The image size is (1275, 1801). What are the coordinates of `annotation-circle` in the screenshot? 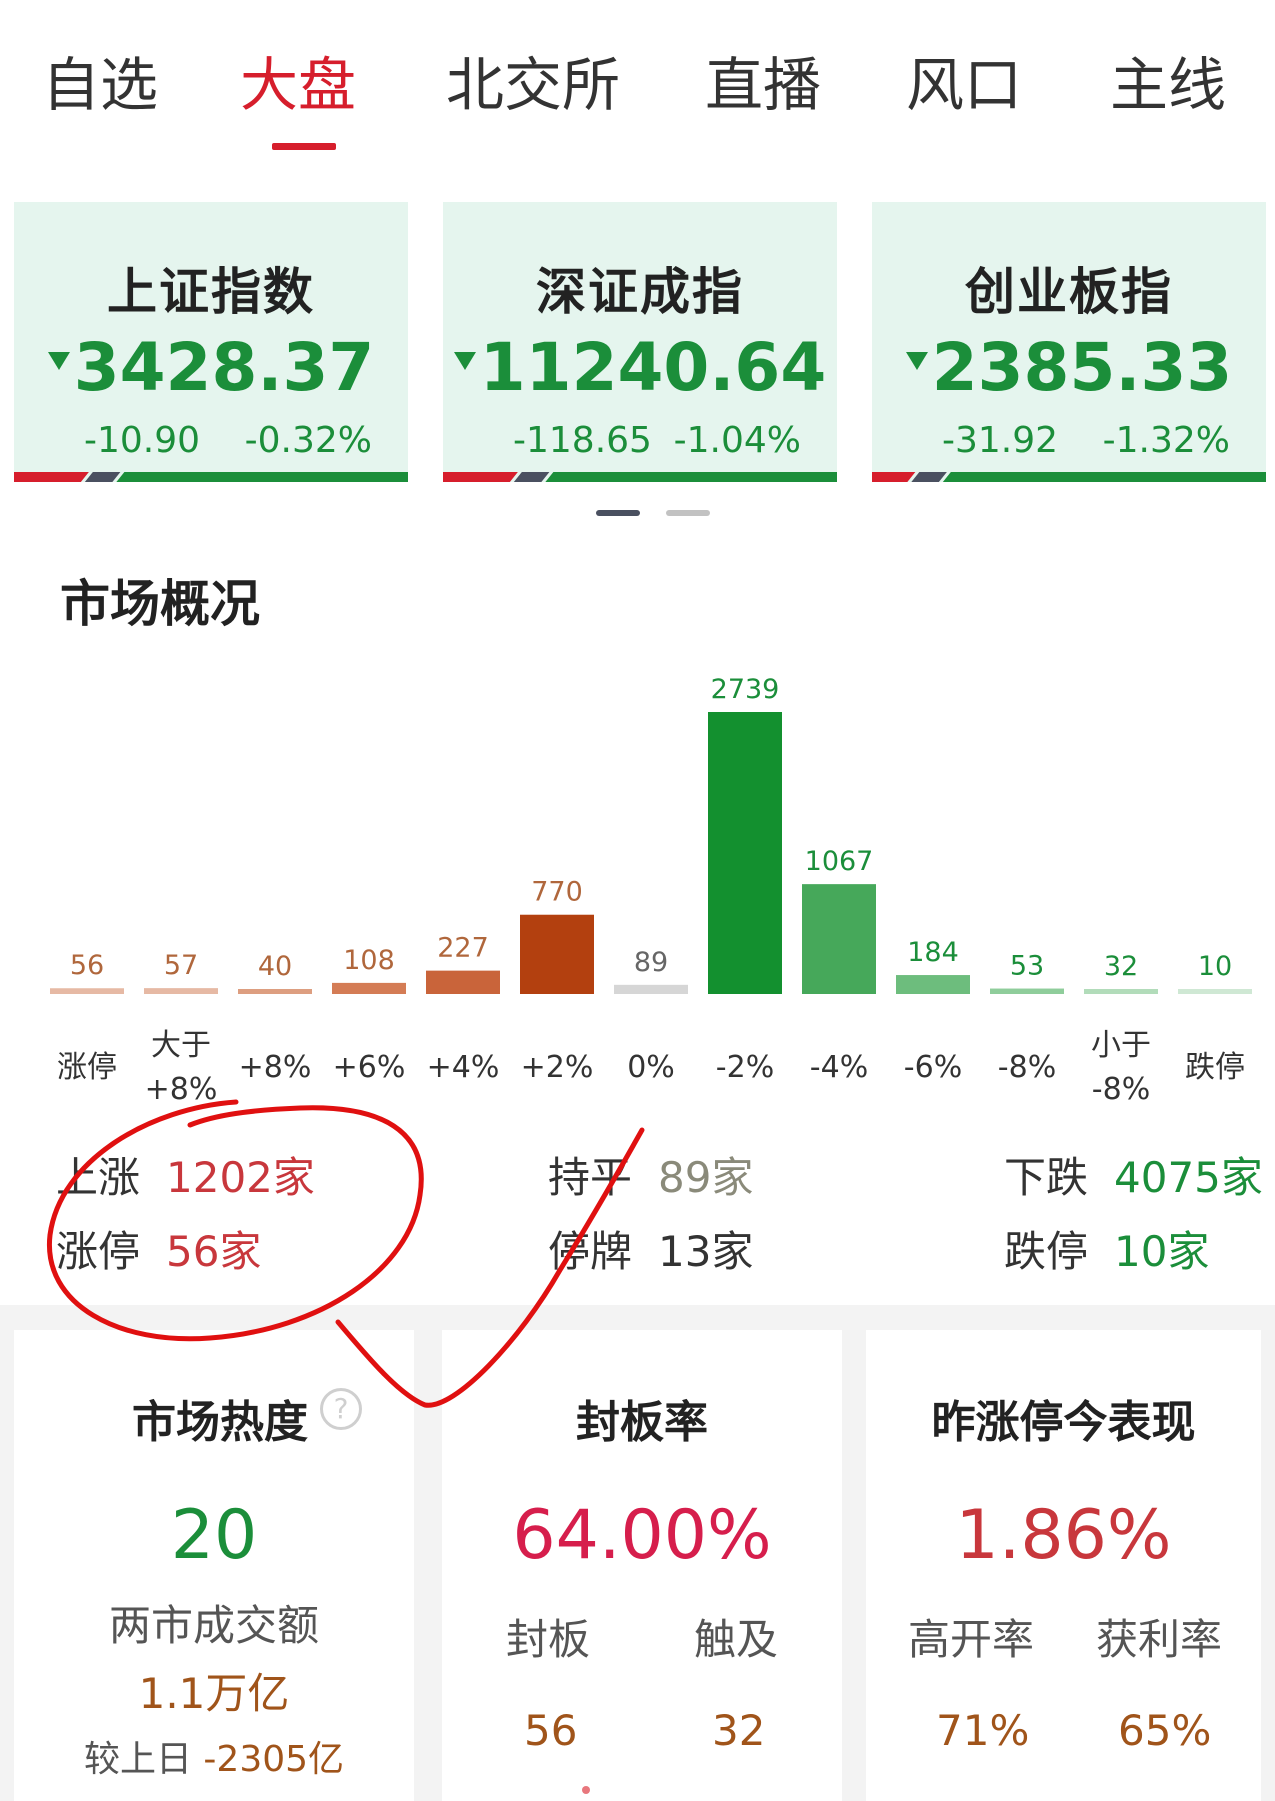 It's located at (235, 1220).